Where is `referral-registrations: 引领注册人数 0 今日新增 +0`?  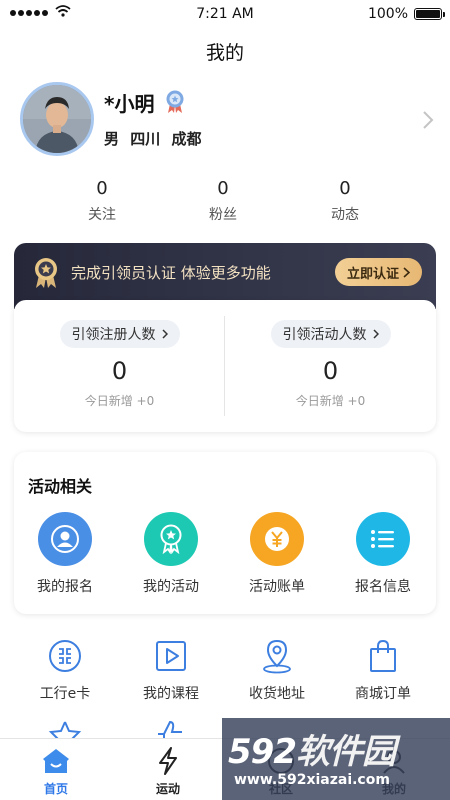 referral-registrations: 引领注册人数 0 今日新增 +0 is located at coordinates (119, 366).